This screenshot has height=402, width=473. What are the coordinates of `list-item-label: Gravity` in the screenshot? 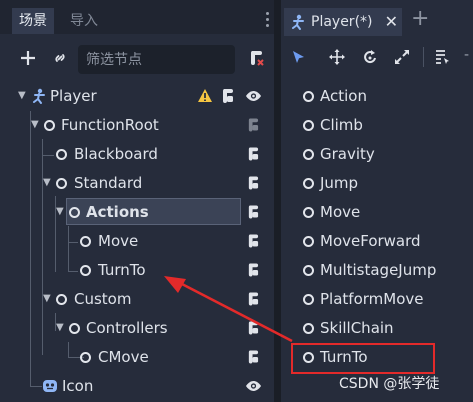 It's located at (347, 154).